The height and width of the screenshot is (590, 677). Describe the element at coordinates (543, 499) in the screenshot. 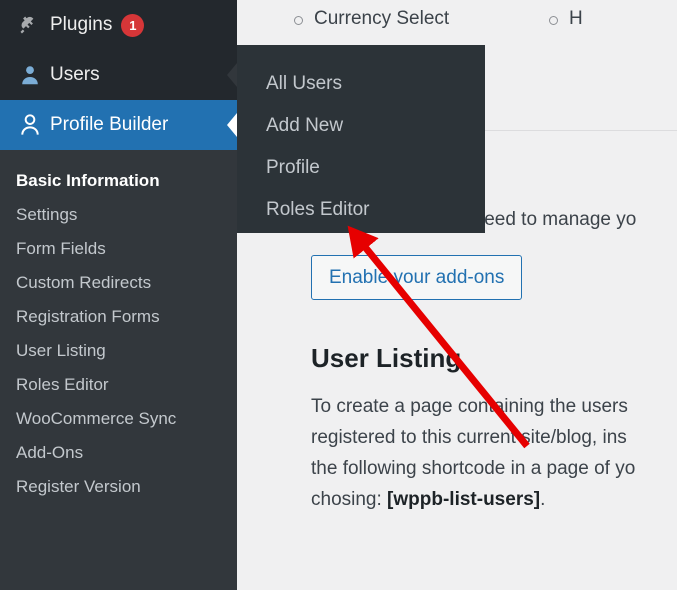

I see `shortcode-suffix: .` at that location.